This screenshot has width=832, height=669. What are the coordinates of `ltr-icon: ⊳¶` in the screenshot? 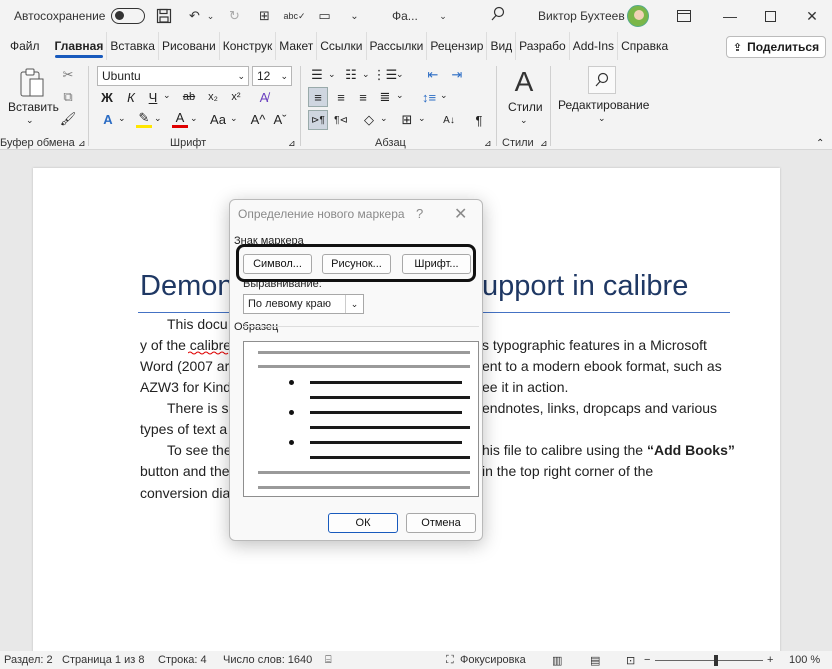 It's located at (318, 120).